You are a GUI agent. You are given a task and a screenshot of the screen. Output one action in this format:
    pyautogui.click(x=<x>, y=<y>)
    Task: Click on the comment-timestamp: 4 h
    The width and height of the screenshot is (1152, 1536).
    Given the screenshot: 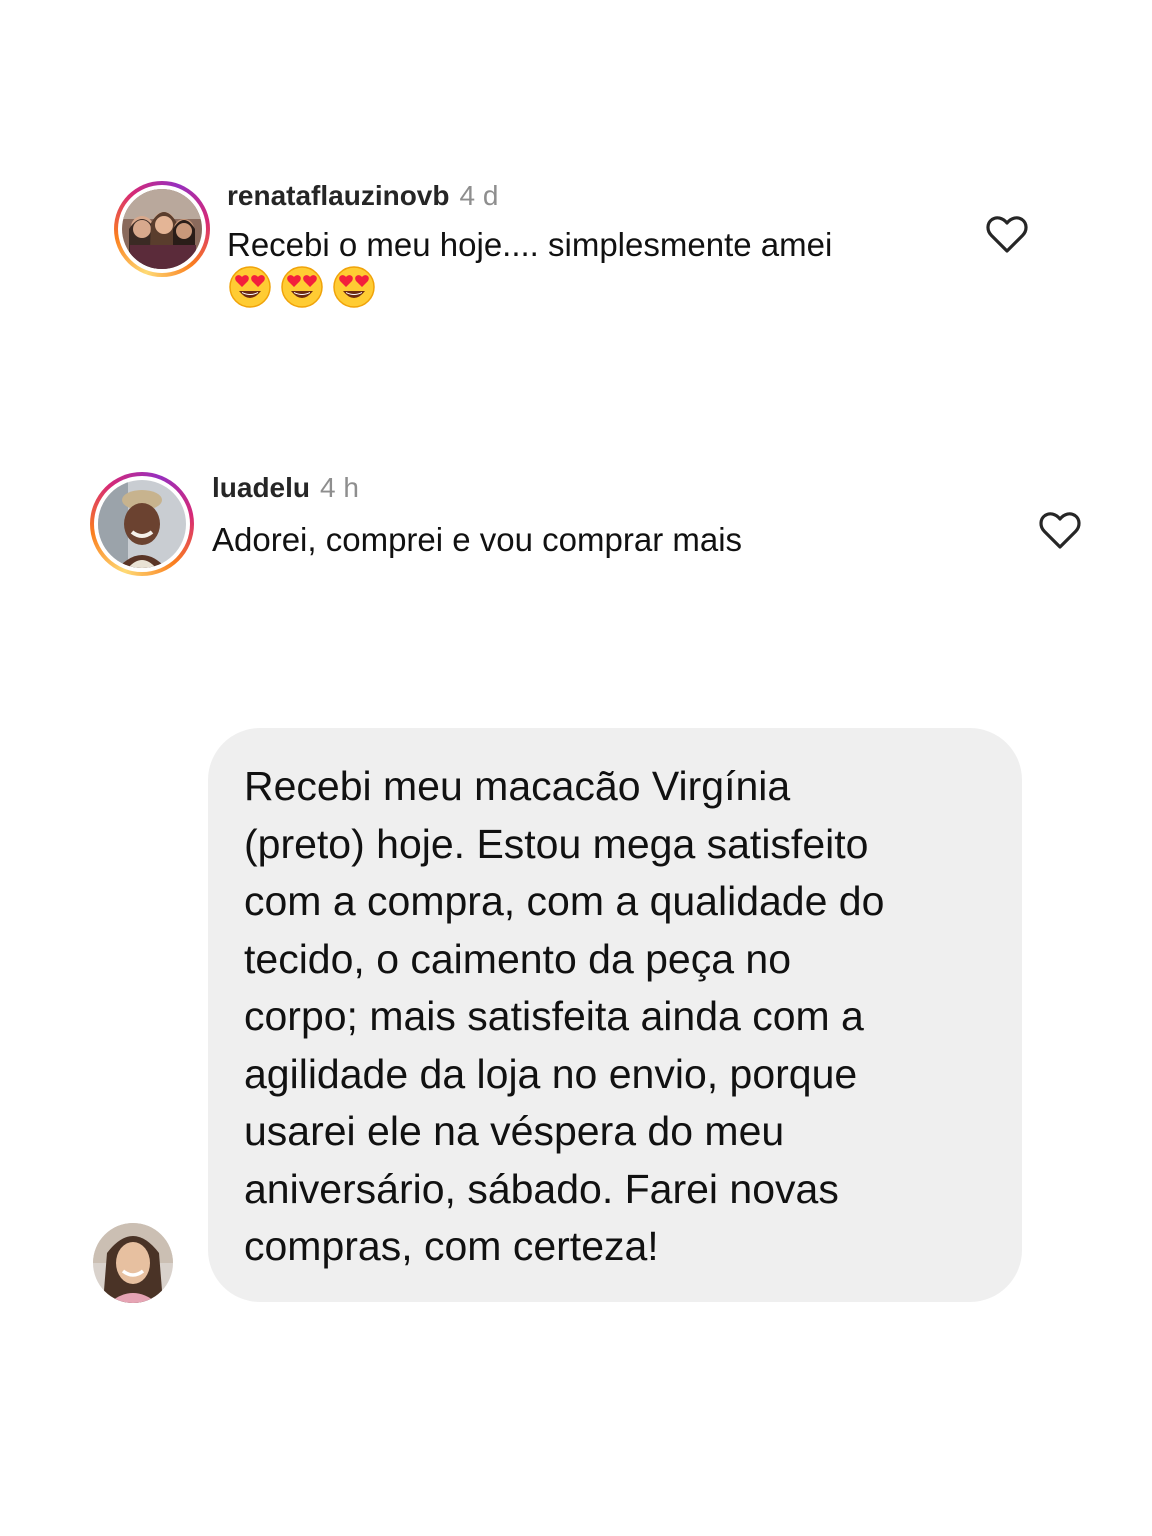 What is the action you would take?
    pyautogui.click(x=339, y=487)
    